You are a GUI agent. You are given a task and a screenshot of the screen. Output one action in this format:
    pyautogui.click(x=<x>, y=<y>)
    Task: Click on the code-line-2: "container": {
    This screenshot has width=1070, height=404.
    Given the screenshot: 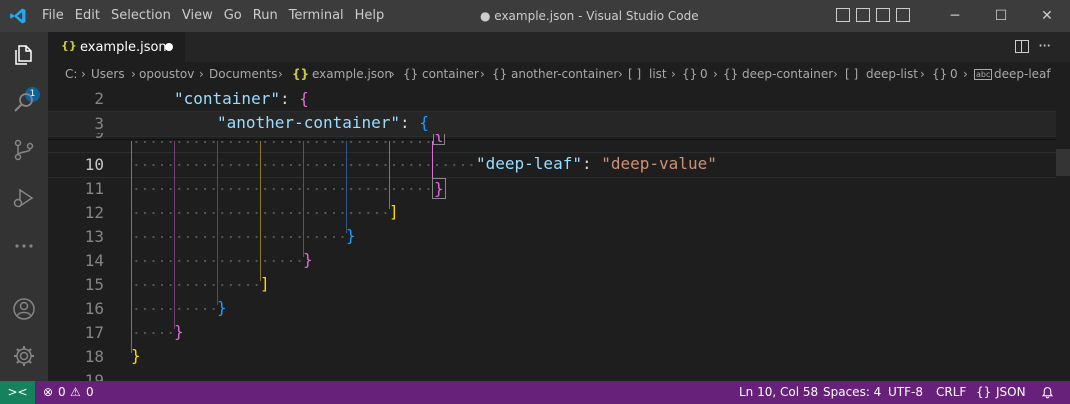 What is the action you would take?
    pyautogui.click(x=241, y=98)
    